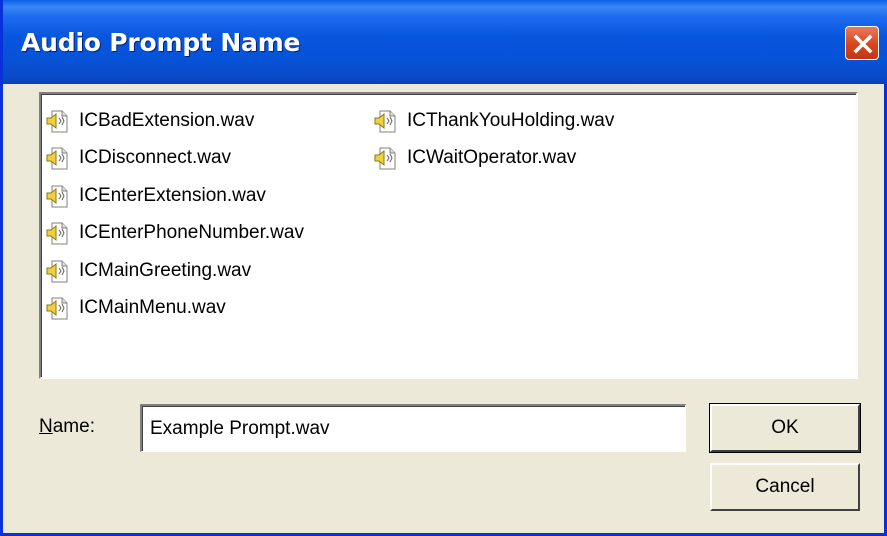 The image size is (887, 536). I want to click on cancel-button: Cancel, so click(785, 487).